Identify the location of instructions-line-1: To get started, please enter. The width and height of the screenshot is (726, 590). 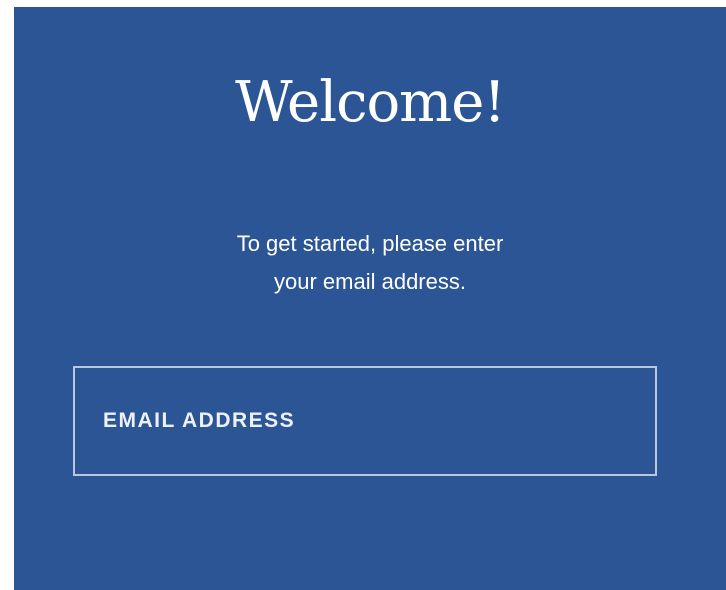
(370, 243).